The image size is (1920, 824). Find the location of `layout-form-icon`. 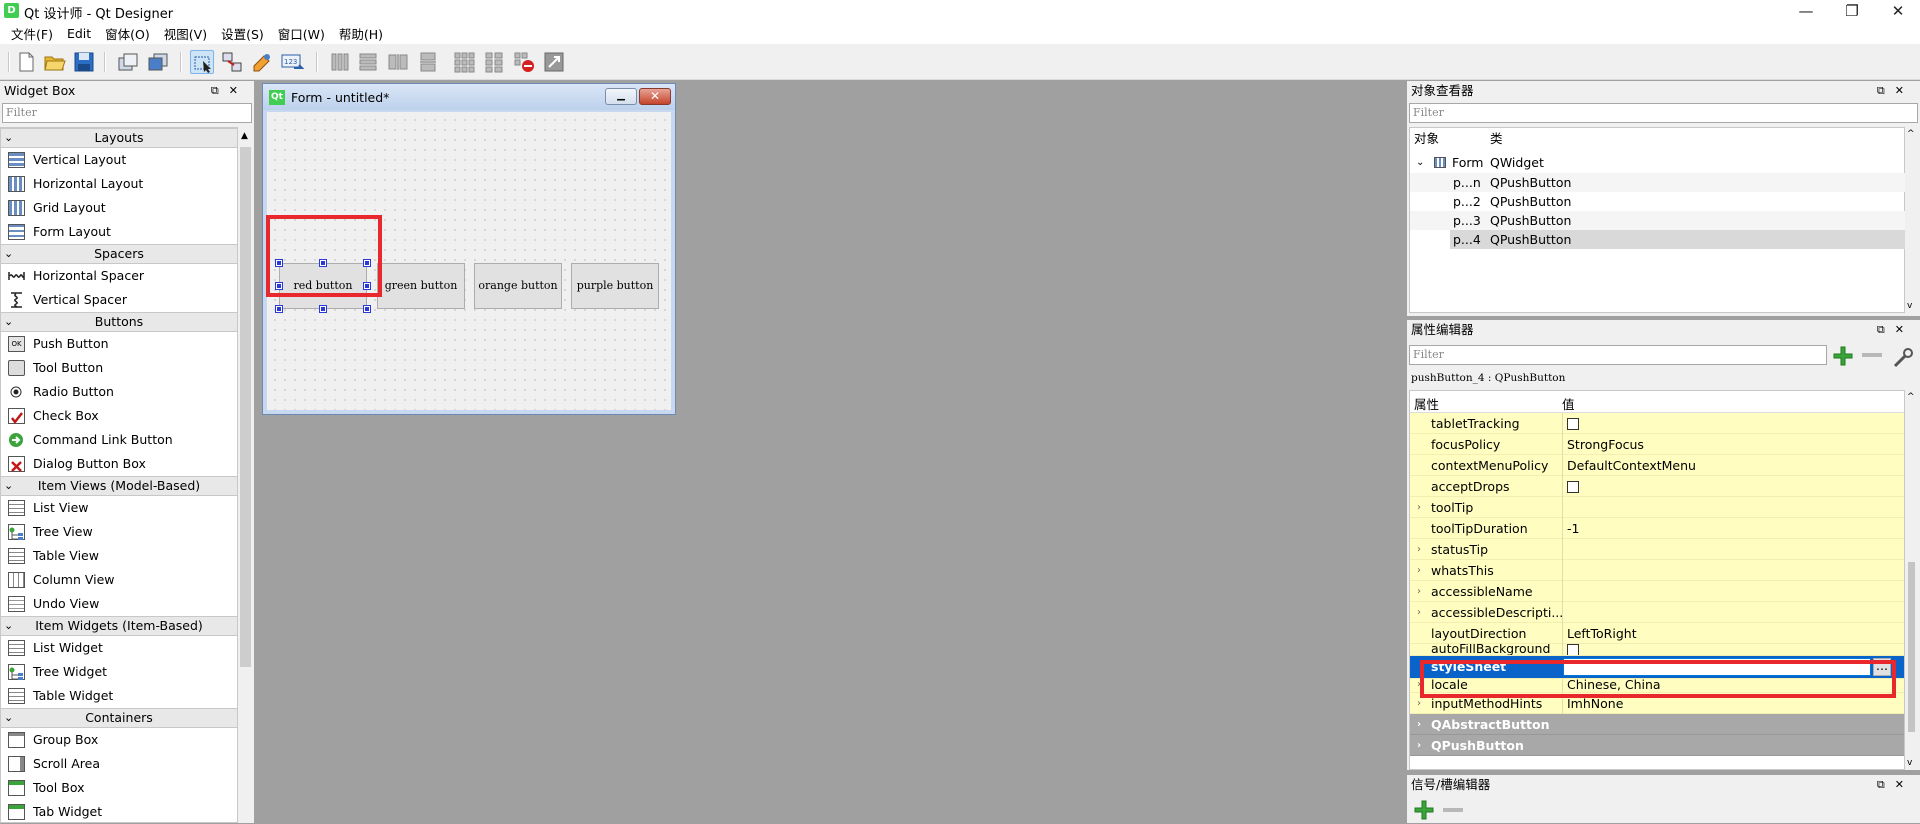

layout-form-icon is located at coordinates (494, 62).